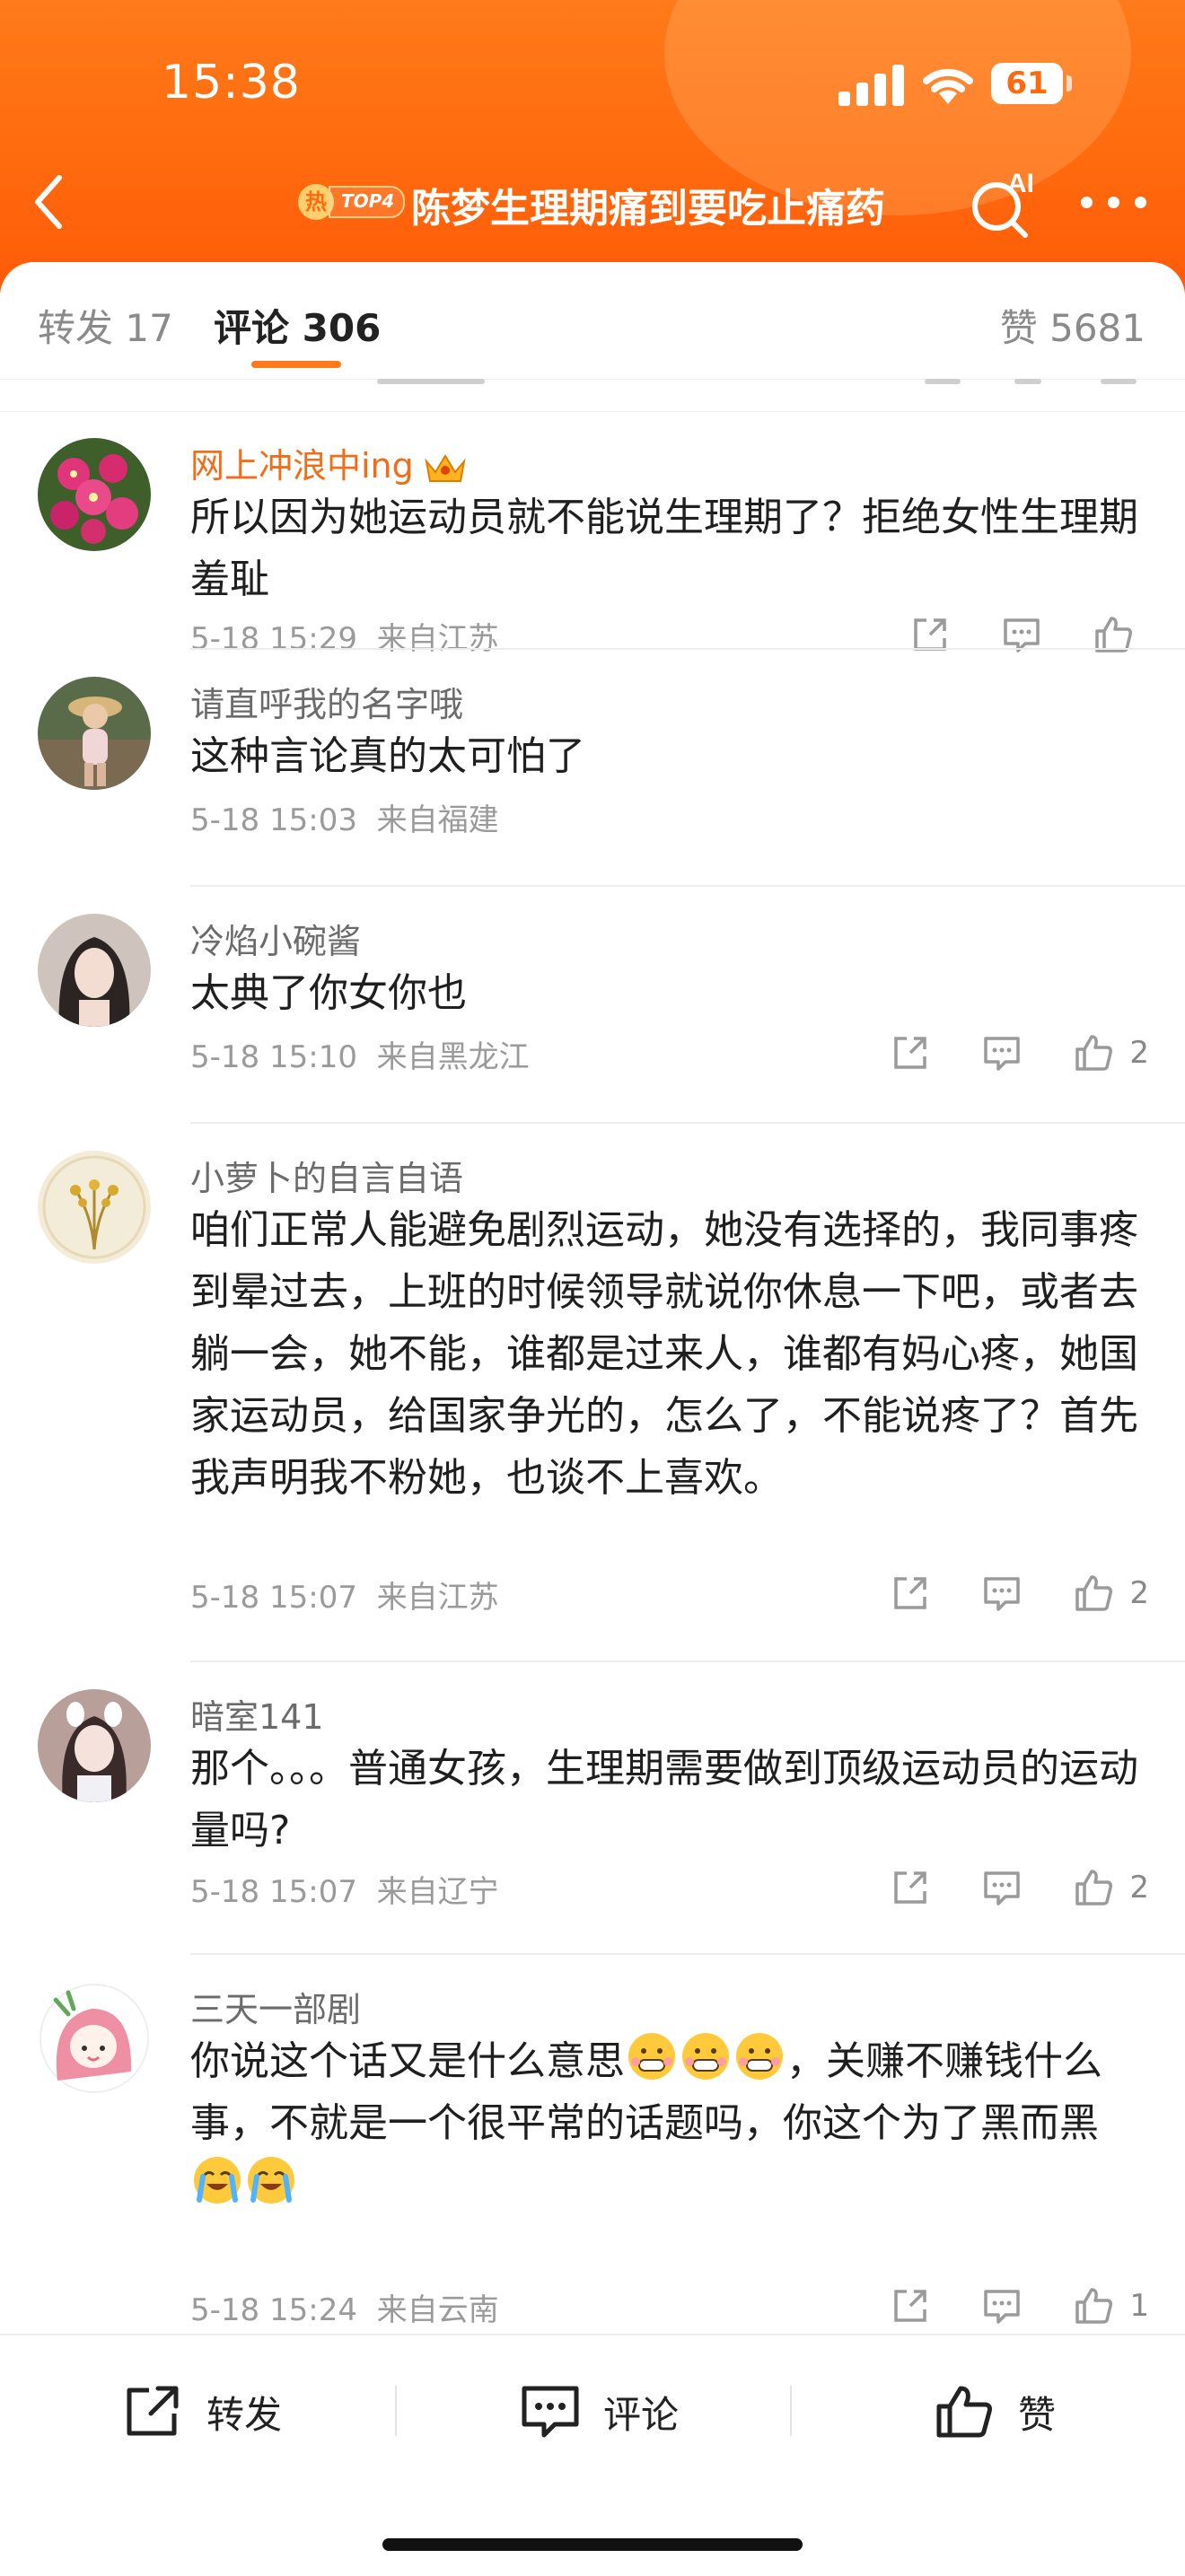 Image resolution: width=1185 pixels, height=2576 pixels. What do you see at coordinates (948, 86) in the screenshot?
I see `wifi-icon` at bounding box center [948, 86].